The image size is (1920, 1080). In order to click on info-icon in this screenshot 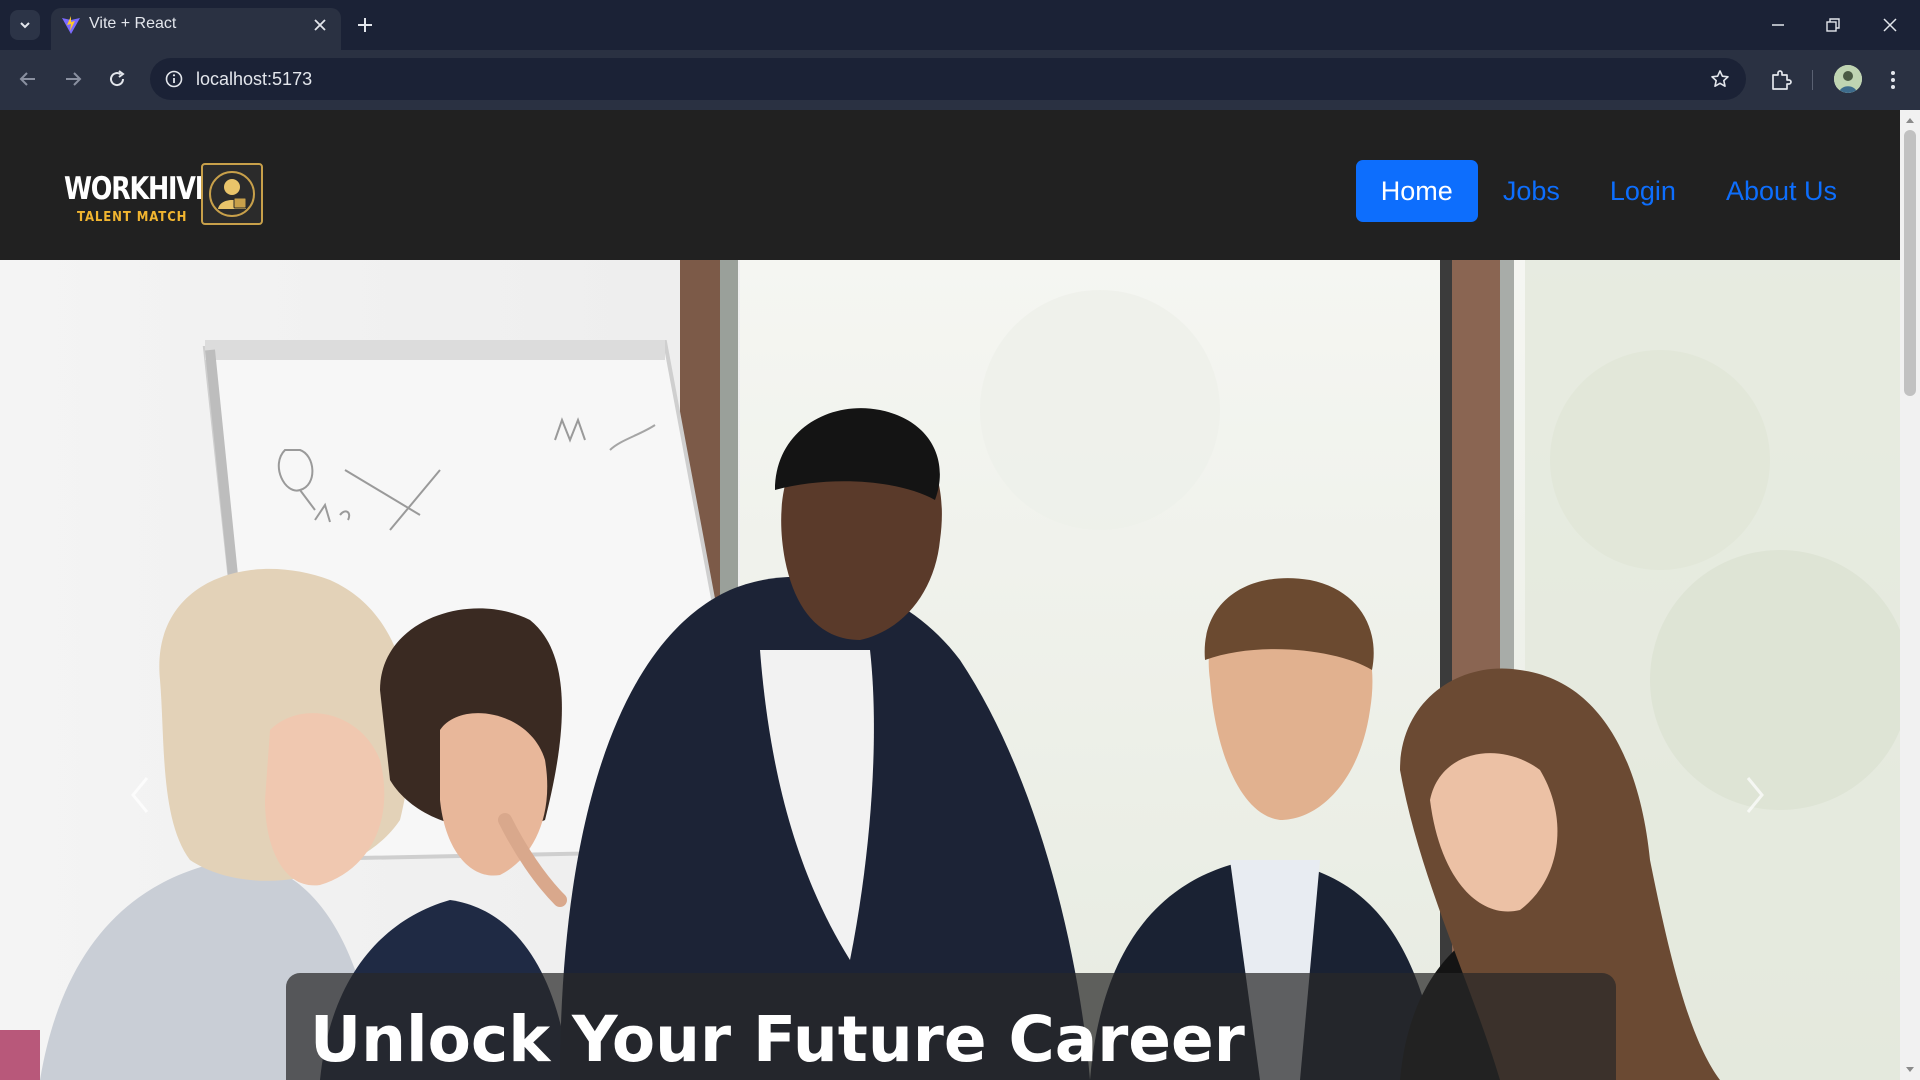, I will do `click(174, 79)`.